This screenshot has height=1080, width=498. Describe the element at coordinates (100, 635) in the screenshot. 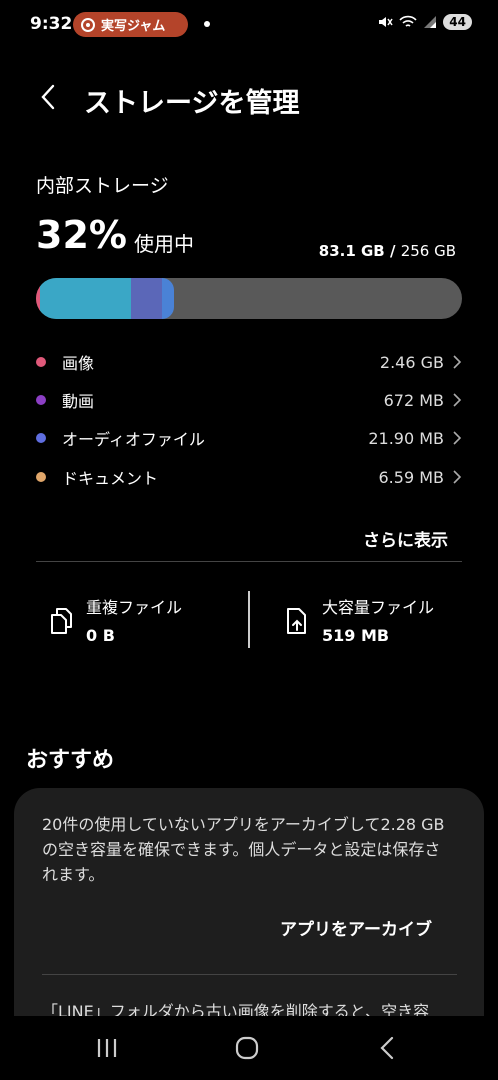

I see `duplicate-files-value: 0 B` at that location.